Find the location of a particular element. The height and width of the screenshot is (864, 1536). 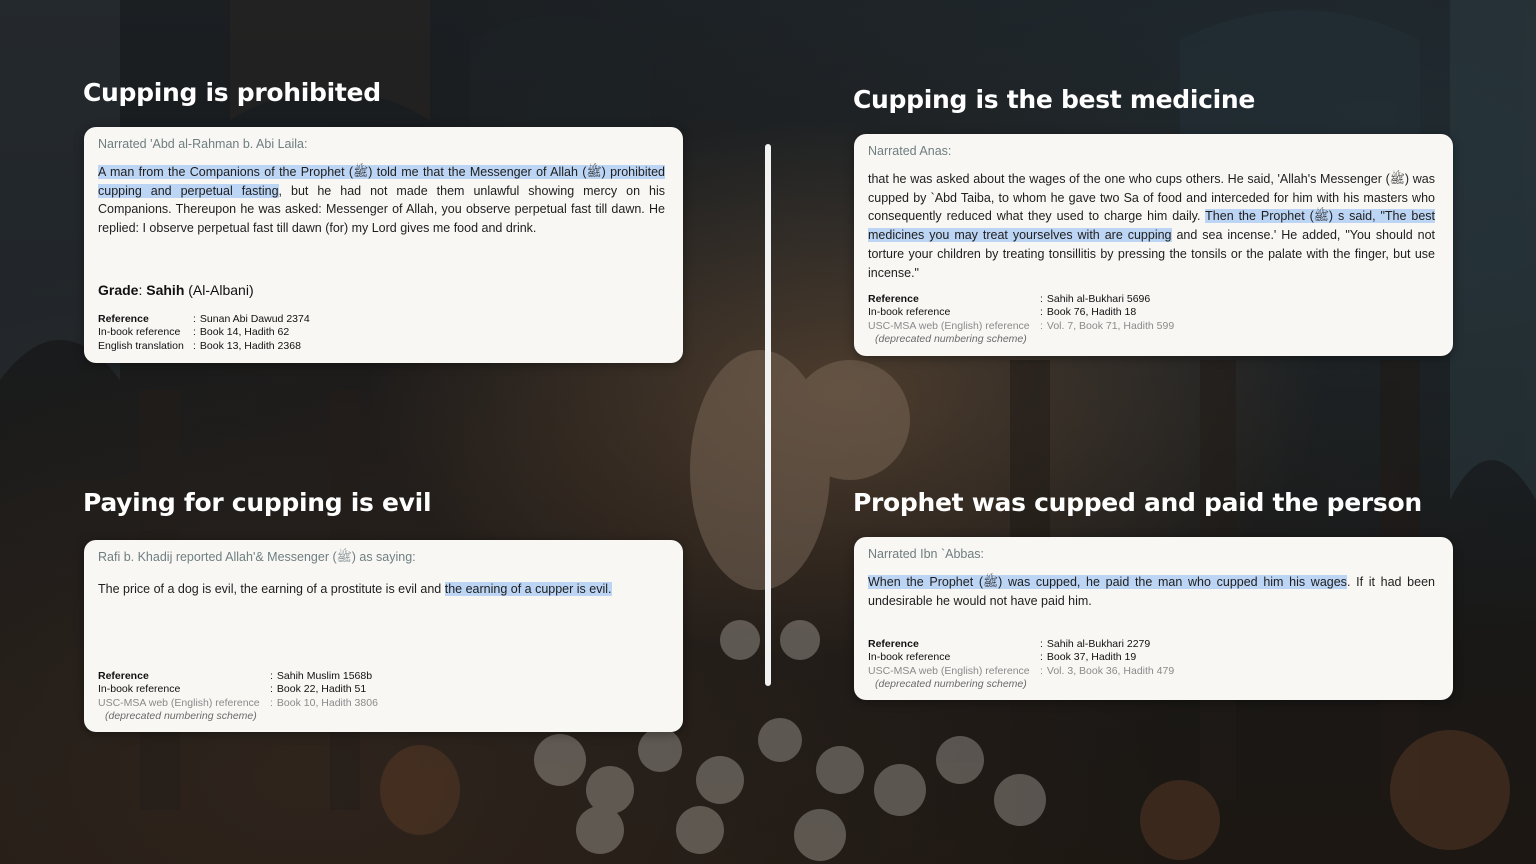

grade-source: (Al-Albani) is located at coordinates (221, 290).